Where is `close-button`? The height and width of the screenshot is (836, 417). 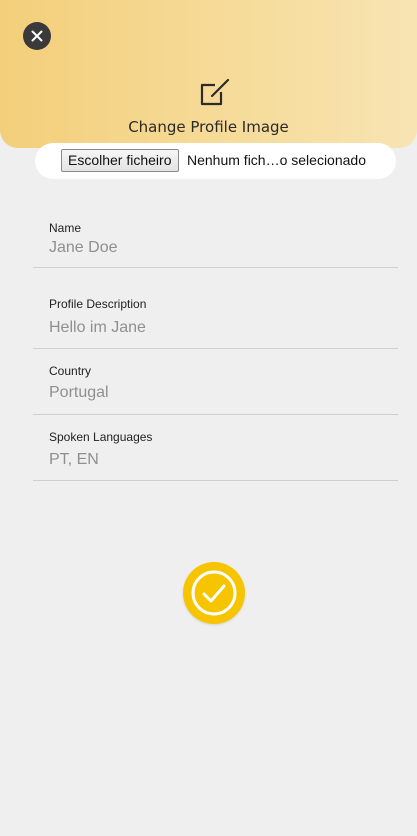 close-button is located at coordinates (37, 36).